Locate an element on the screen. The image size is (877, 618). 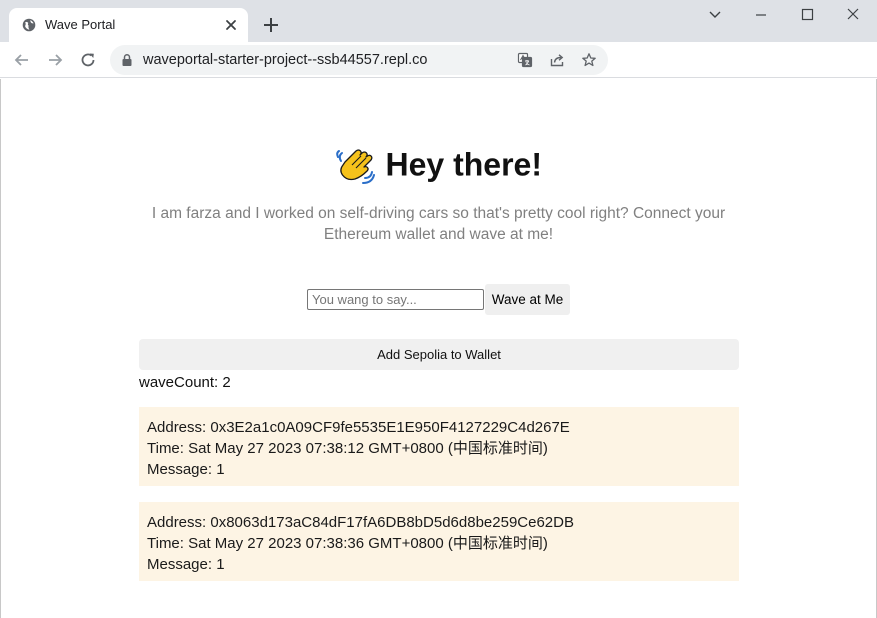
globe-icon is located at coordinates (29, 25).